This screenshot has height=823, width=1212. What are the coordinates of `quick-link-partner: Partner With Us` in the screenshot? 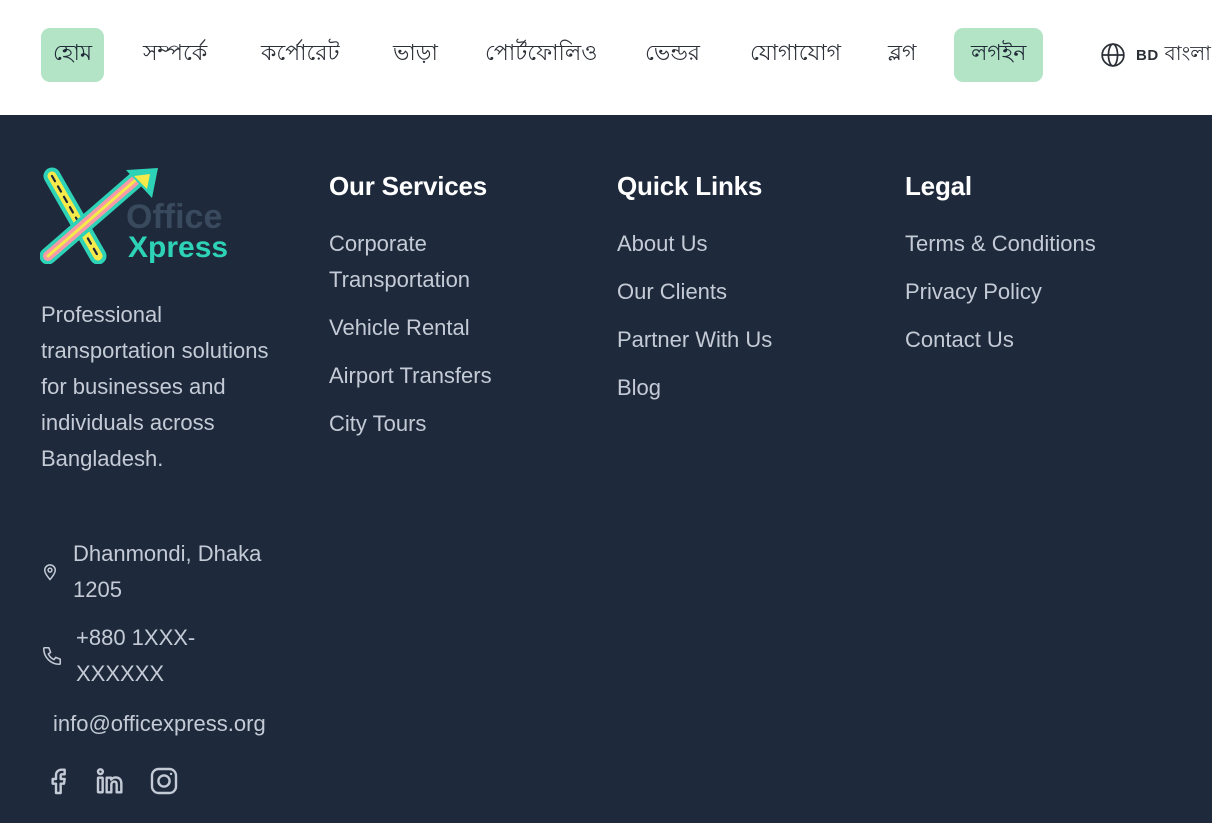 It's located at (727, 340).